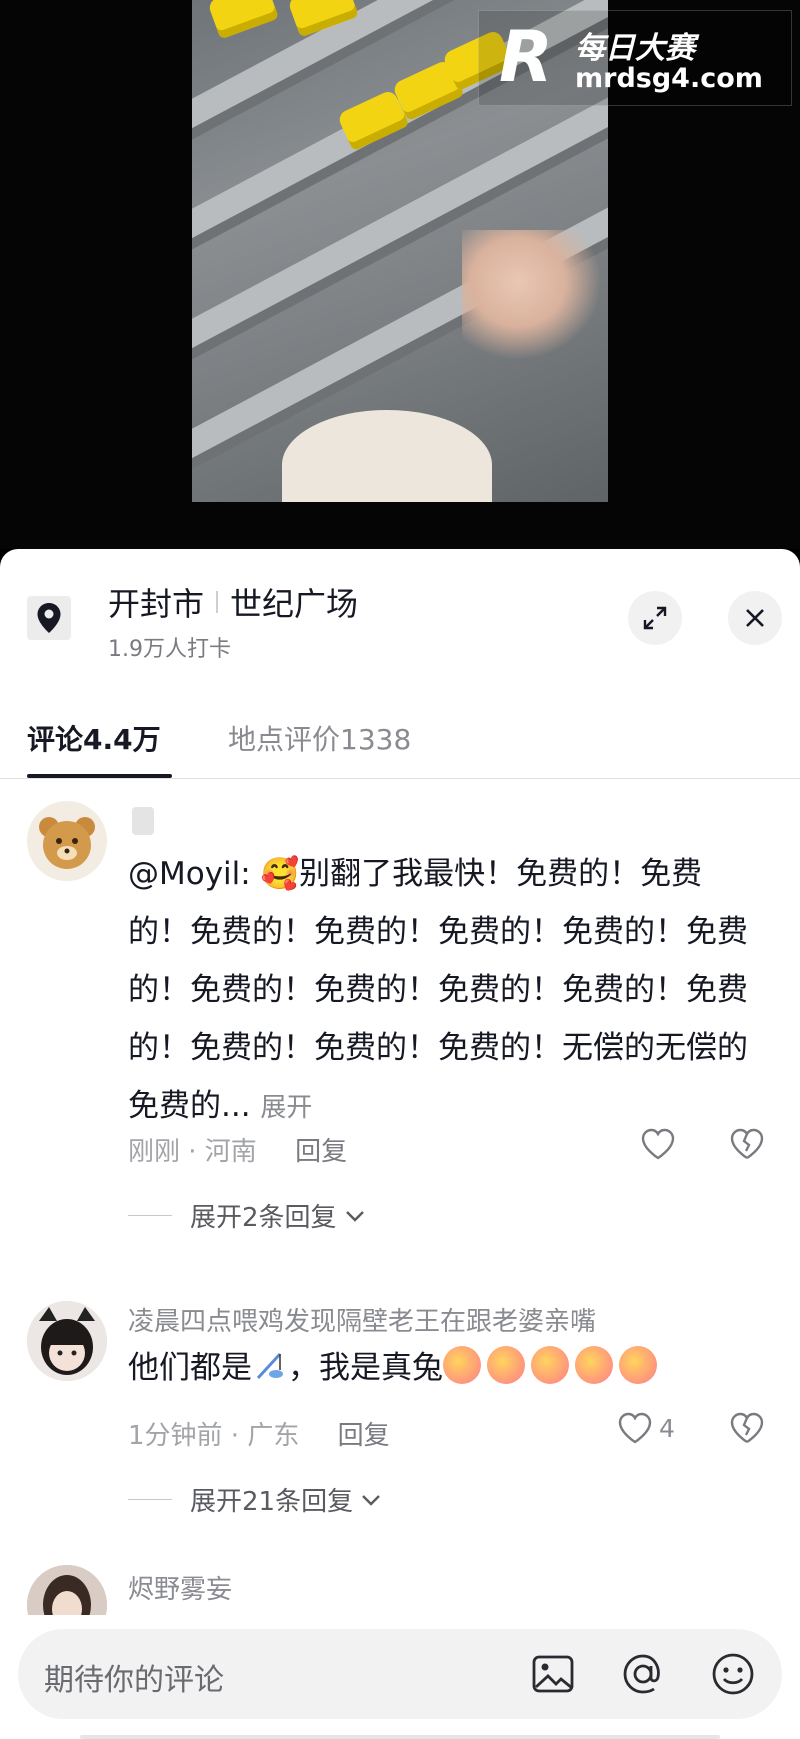 The height and width of the screenshot is (1739, 800). What do you see at coordinates (669, 78) in the screenshot?
I see `watermark-url: mrdsg4.com` at bounding box center [669, 78].